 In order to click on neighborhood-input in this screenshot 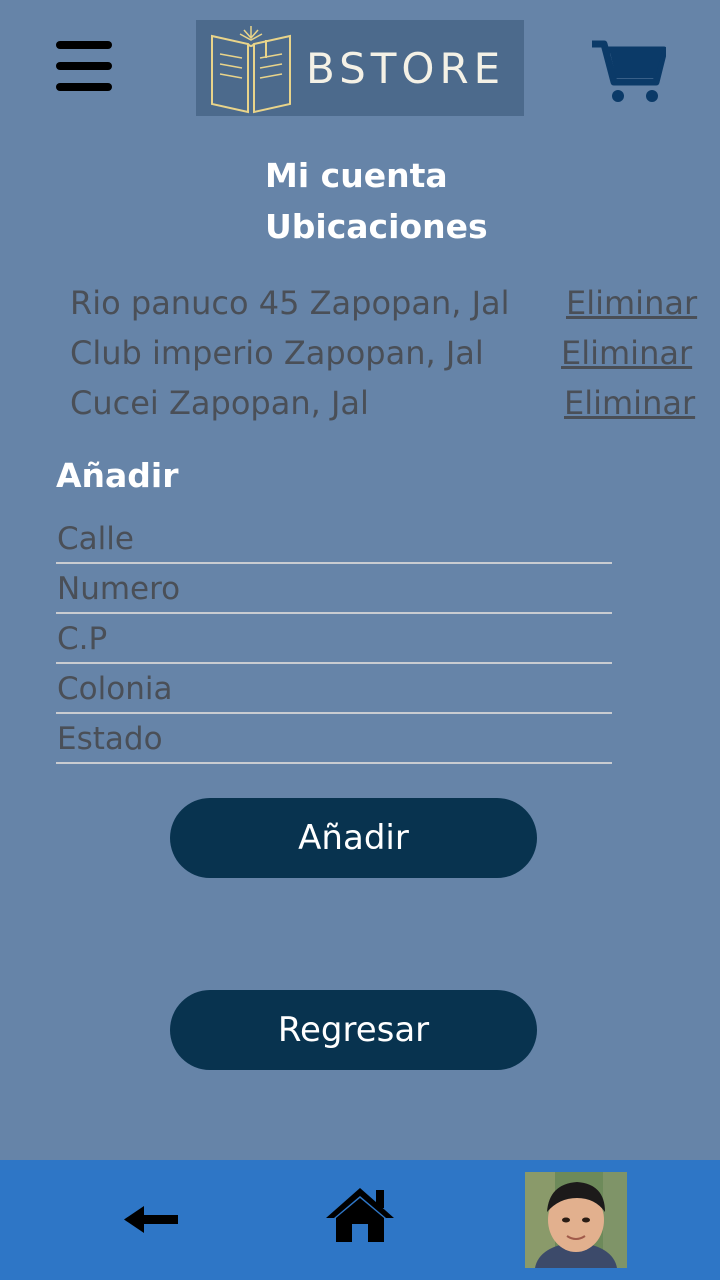, I will do `click(334, 690)`.